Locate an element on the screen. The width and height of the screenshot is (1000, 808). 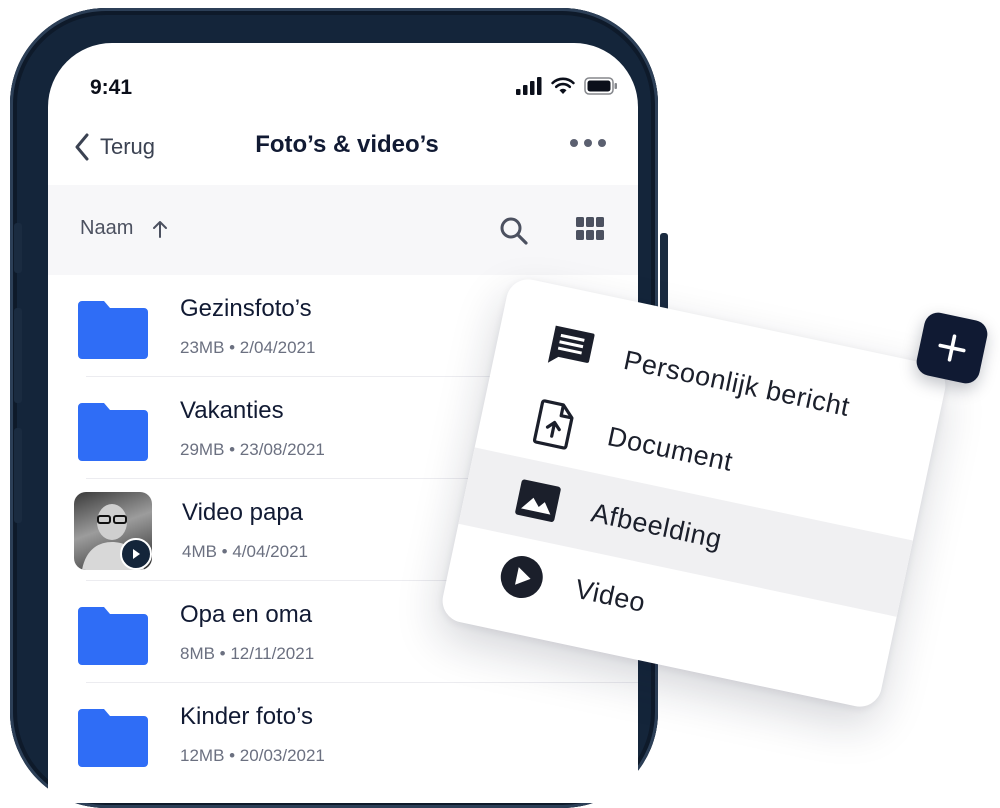
volume-down-button is located at coordinates (18, 475).